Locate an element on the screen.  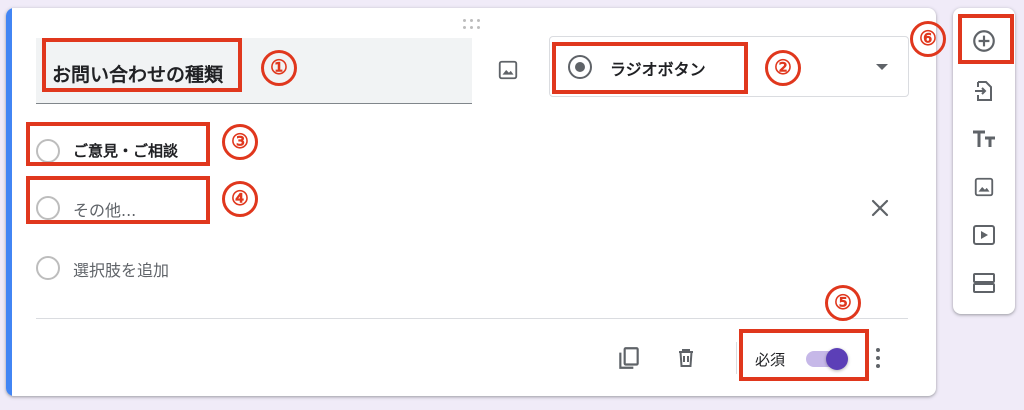
dropdown-caret-icon is located at coordinates (882, 67).